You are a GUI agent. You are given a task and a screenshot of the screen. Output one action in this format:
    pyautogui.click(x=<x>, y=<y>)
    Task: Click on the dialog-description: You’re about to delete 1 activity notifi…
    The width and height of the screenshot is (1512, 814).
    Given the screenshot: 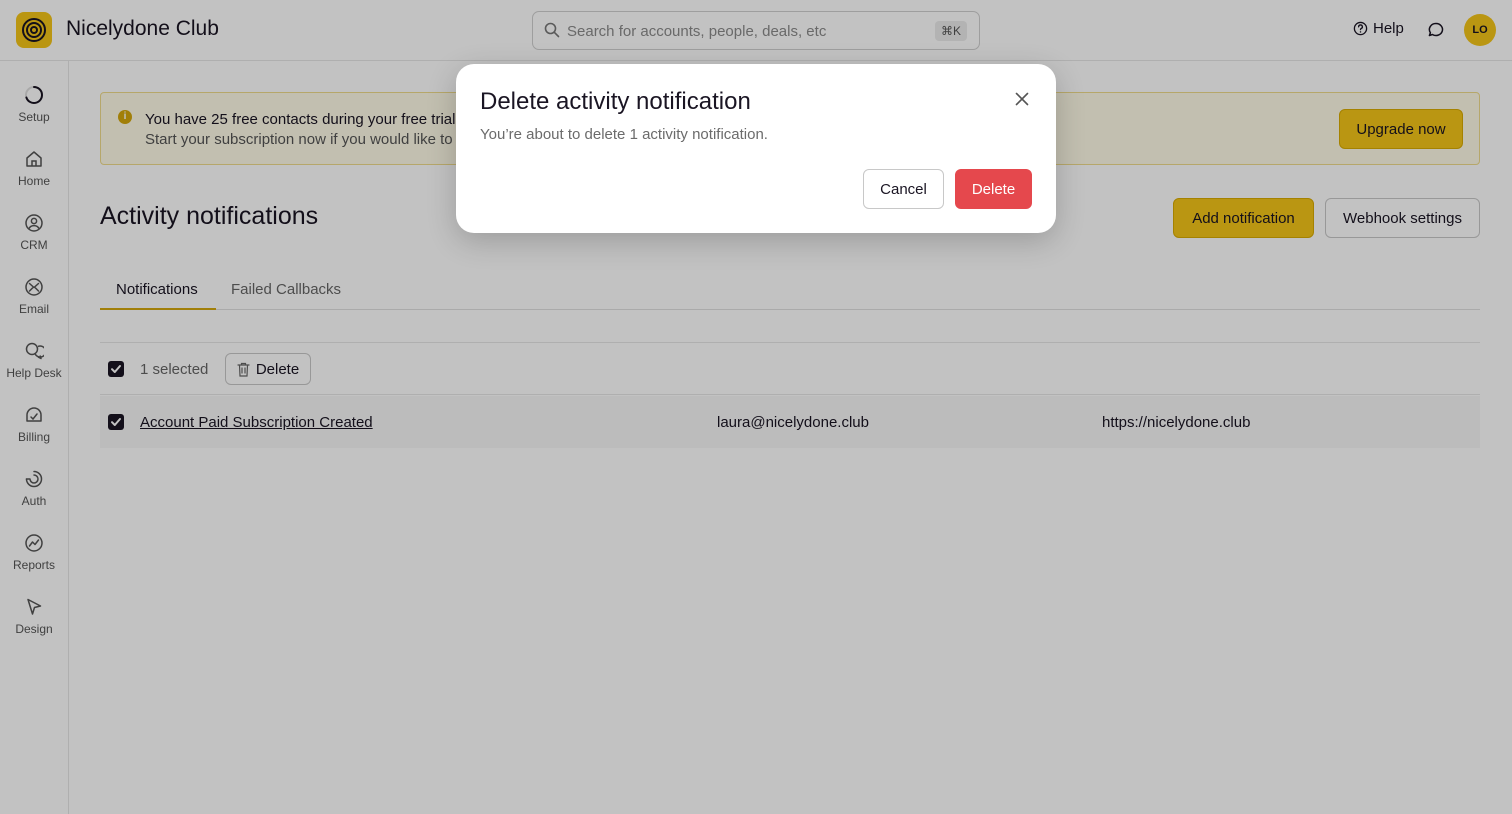 What is the action you would take?
    pyautogui.click(x=624, y=134)
    